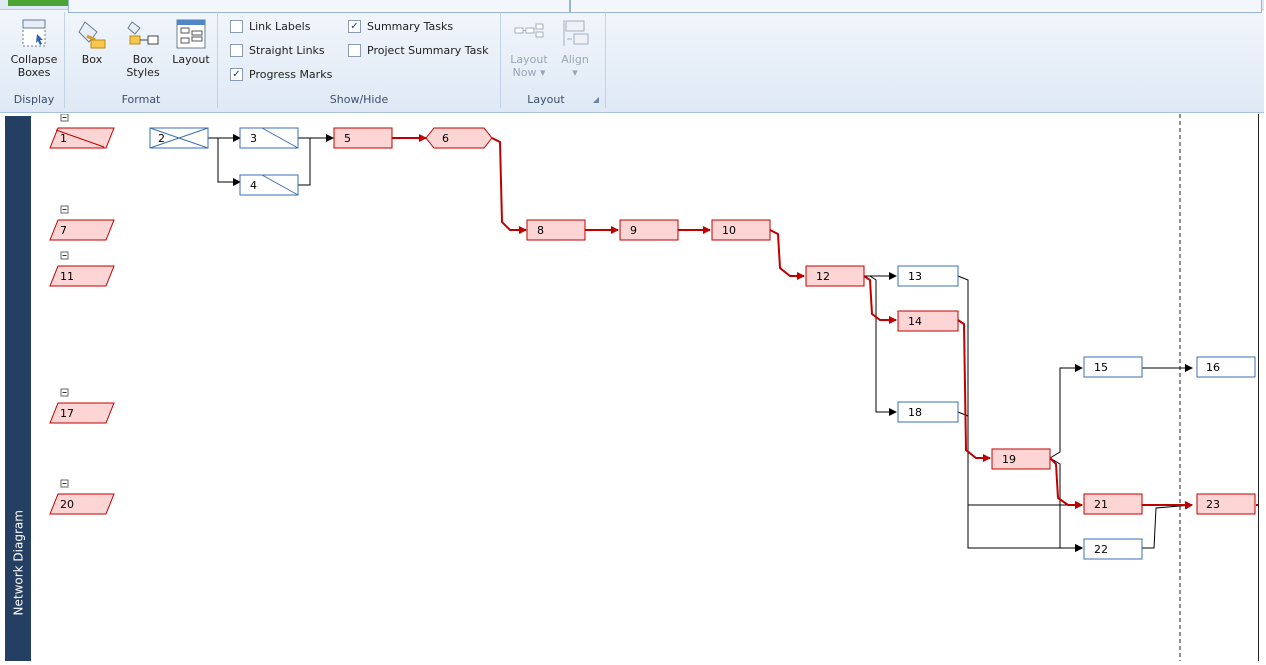  What do you see at coordinates (1101, 504) in the screenshot?
I see `task-id: 21` at bounding box center [1101, 504].